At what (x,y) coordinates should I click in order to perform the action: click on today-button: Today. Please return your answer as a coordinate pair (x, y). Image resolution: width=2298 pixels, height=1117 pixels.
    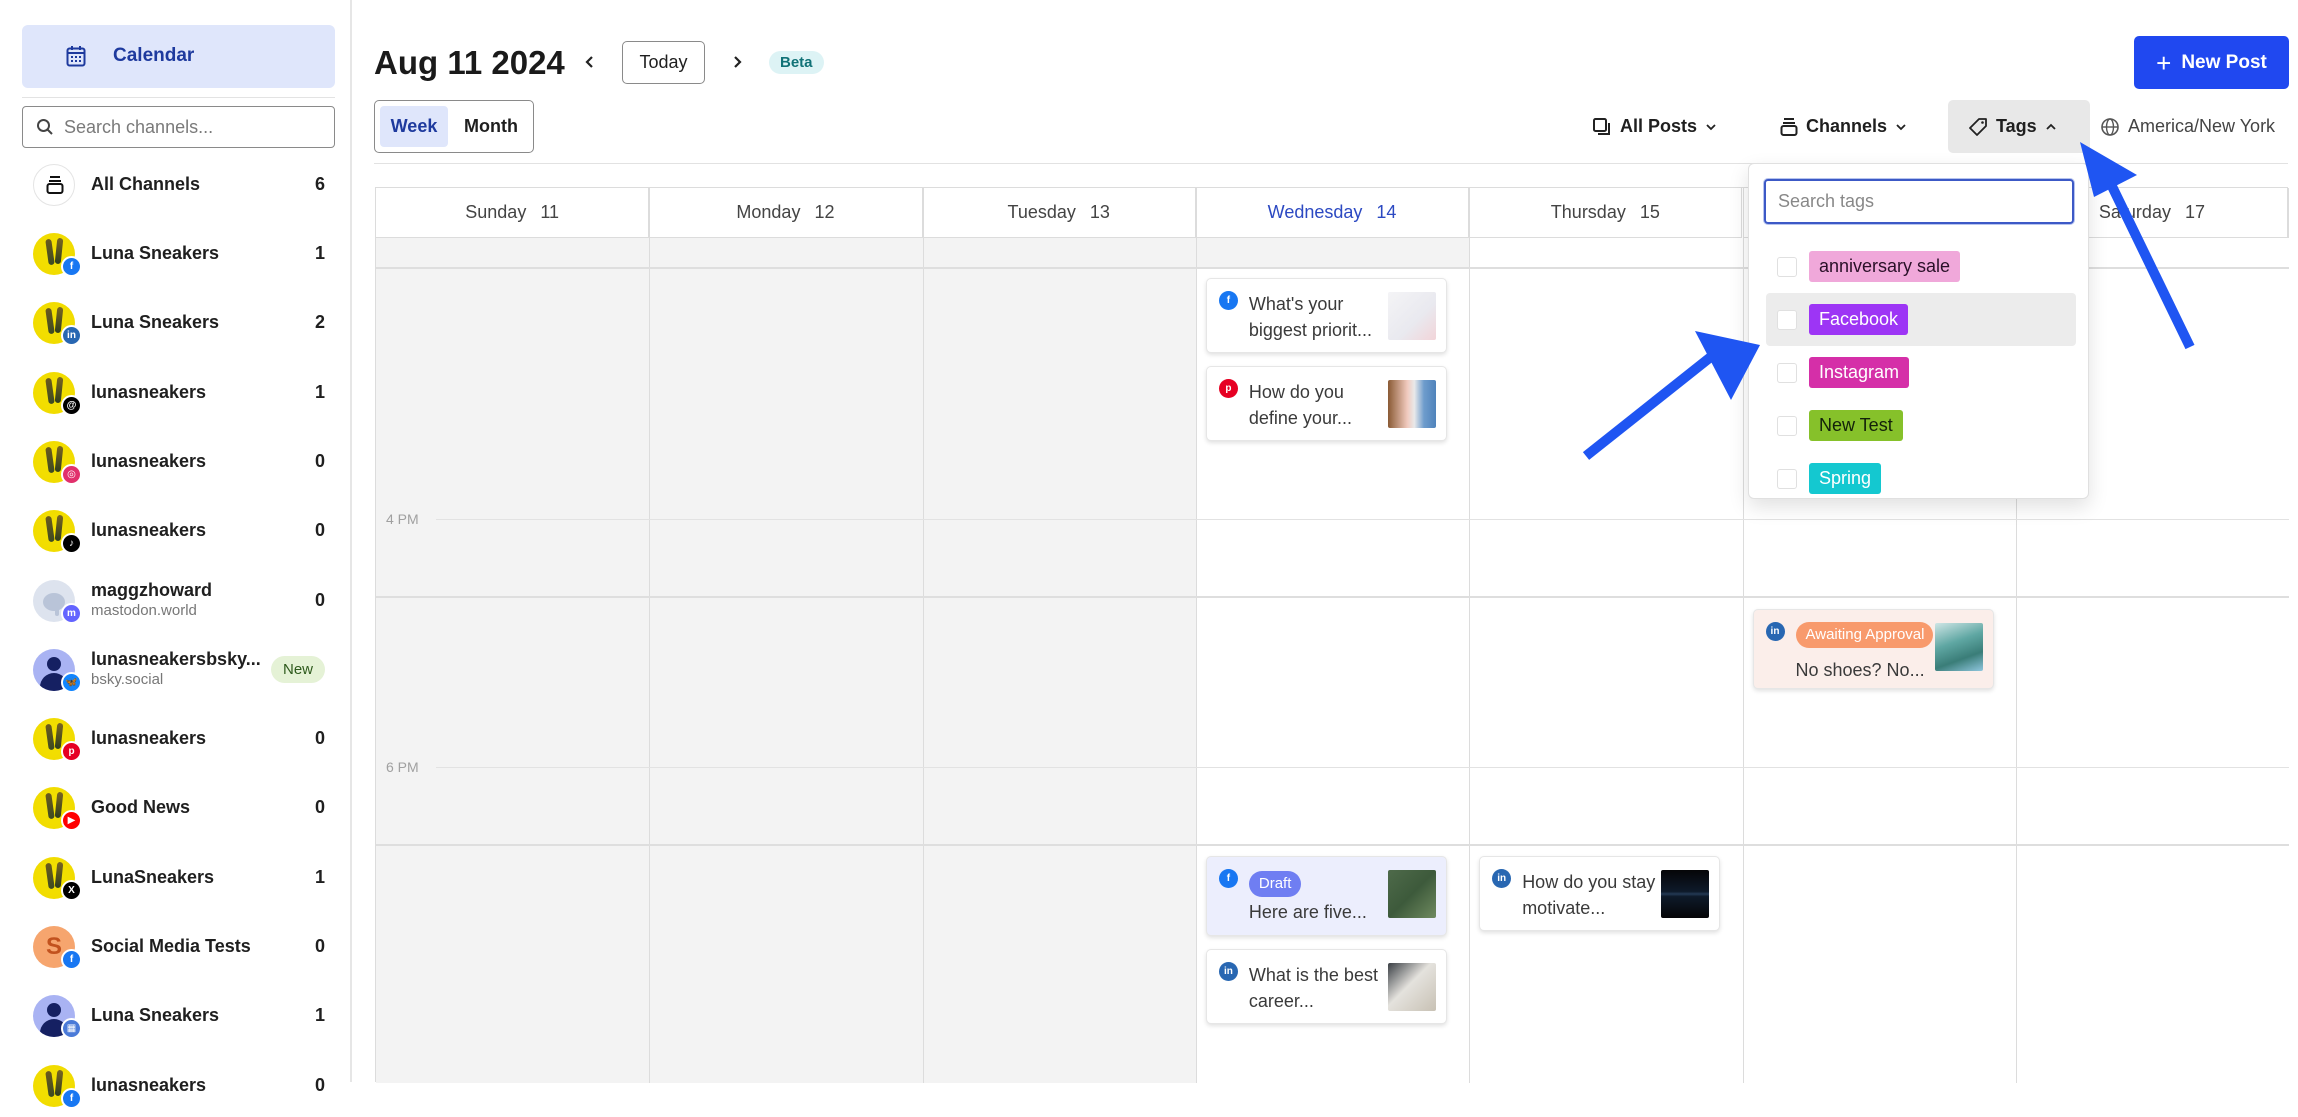
    Looking at the image, I should click on (663, 62).